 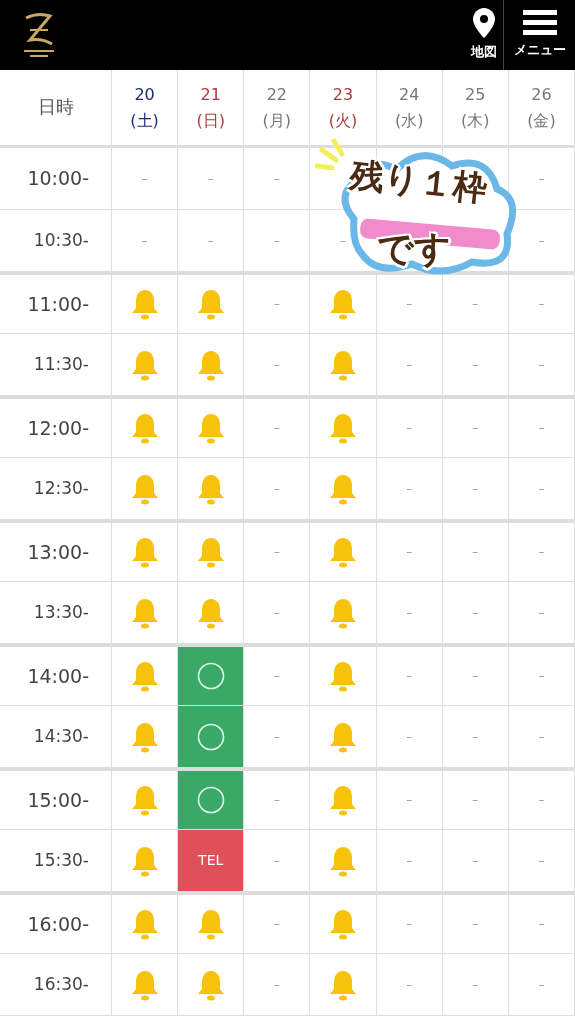 What do you see at coordinates (58, 428) in the screenshot?
I see `time-label: 12:00-` at bounding box center [58, 428].